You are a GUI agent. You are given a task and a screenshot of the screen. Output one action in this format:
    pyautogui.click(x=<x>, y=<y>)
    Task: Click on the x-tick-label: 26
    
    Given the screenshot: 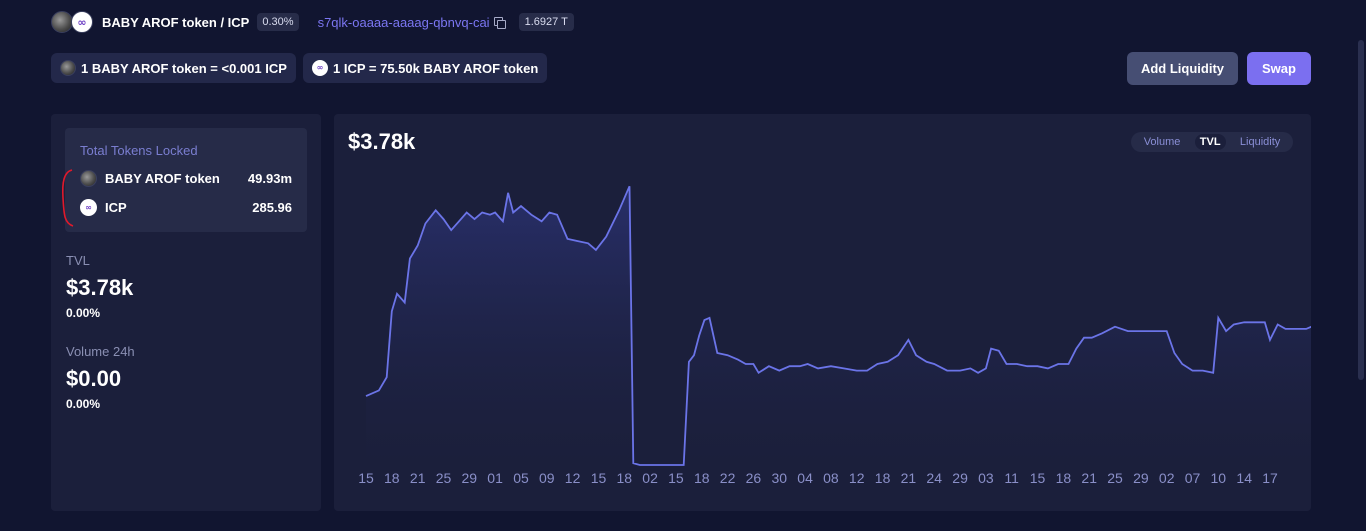 What is the action you would take?
    pyautogui.click(x=754, y=478)
    